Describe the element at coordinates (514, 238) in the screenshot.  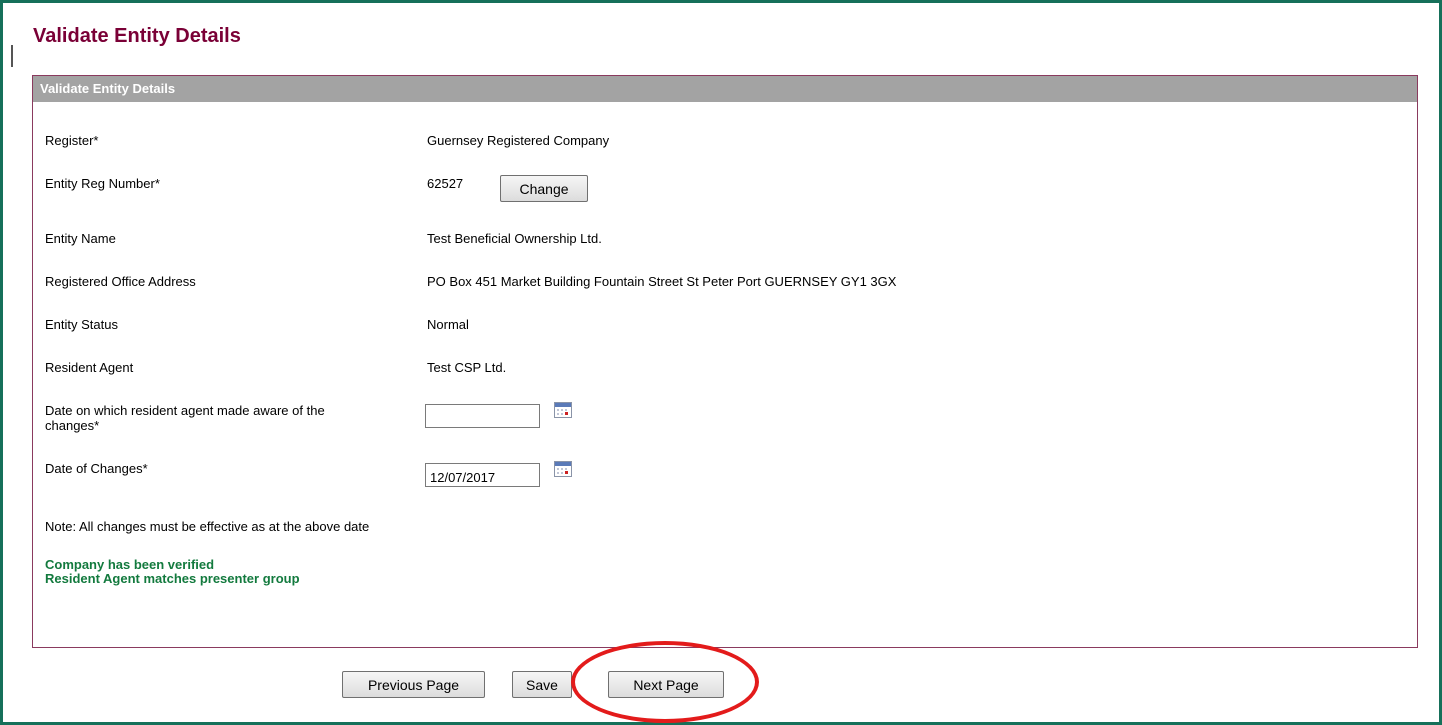
I see `entity-name-value: Test Beneficial Ownership Ltd.` at that location.